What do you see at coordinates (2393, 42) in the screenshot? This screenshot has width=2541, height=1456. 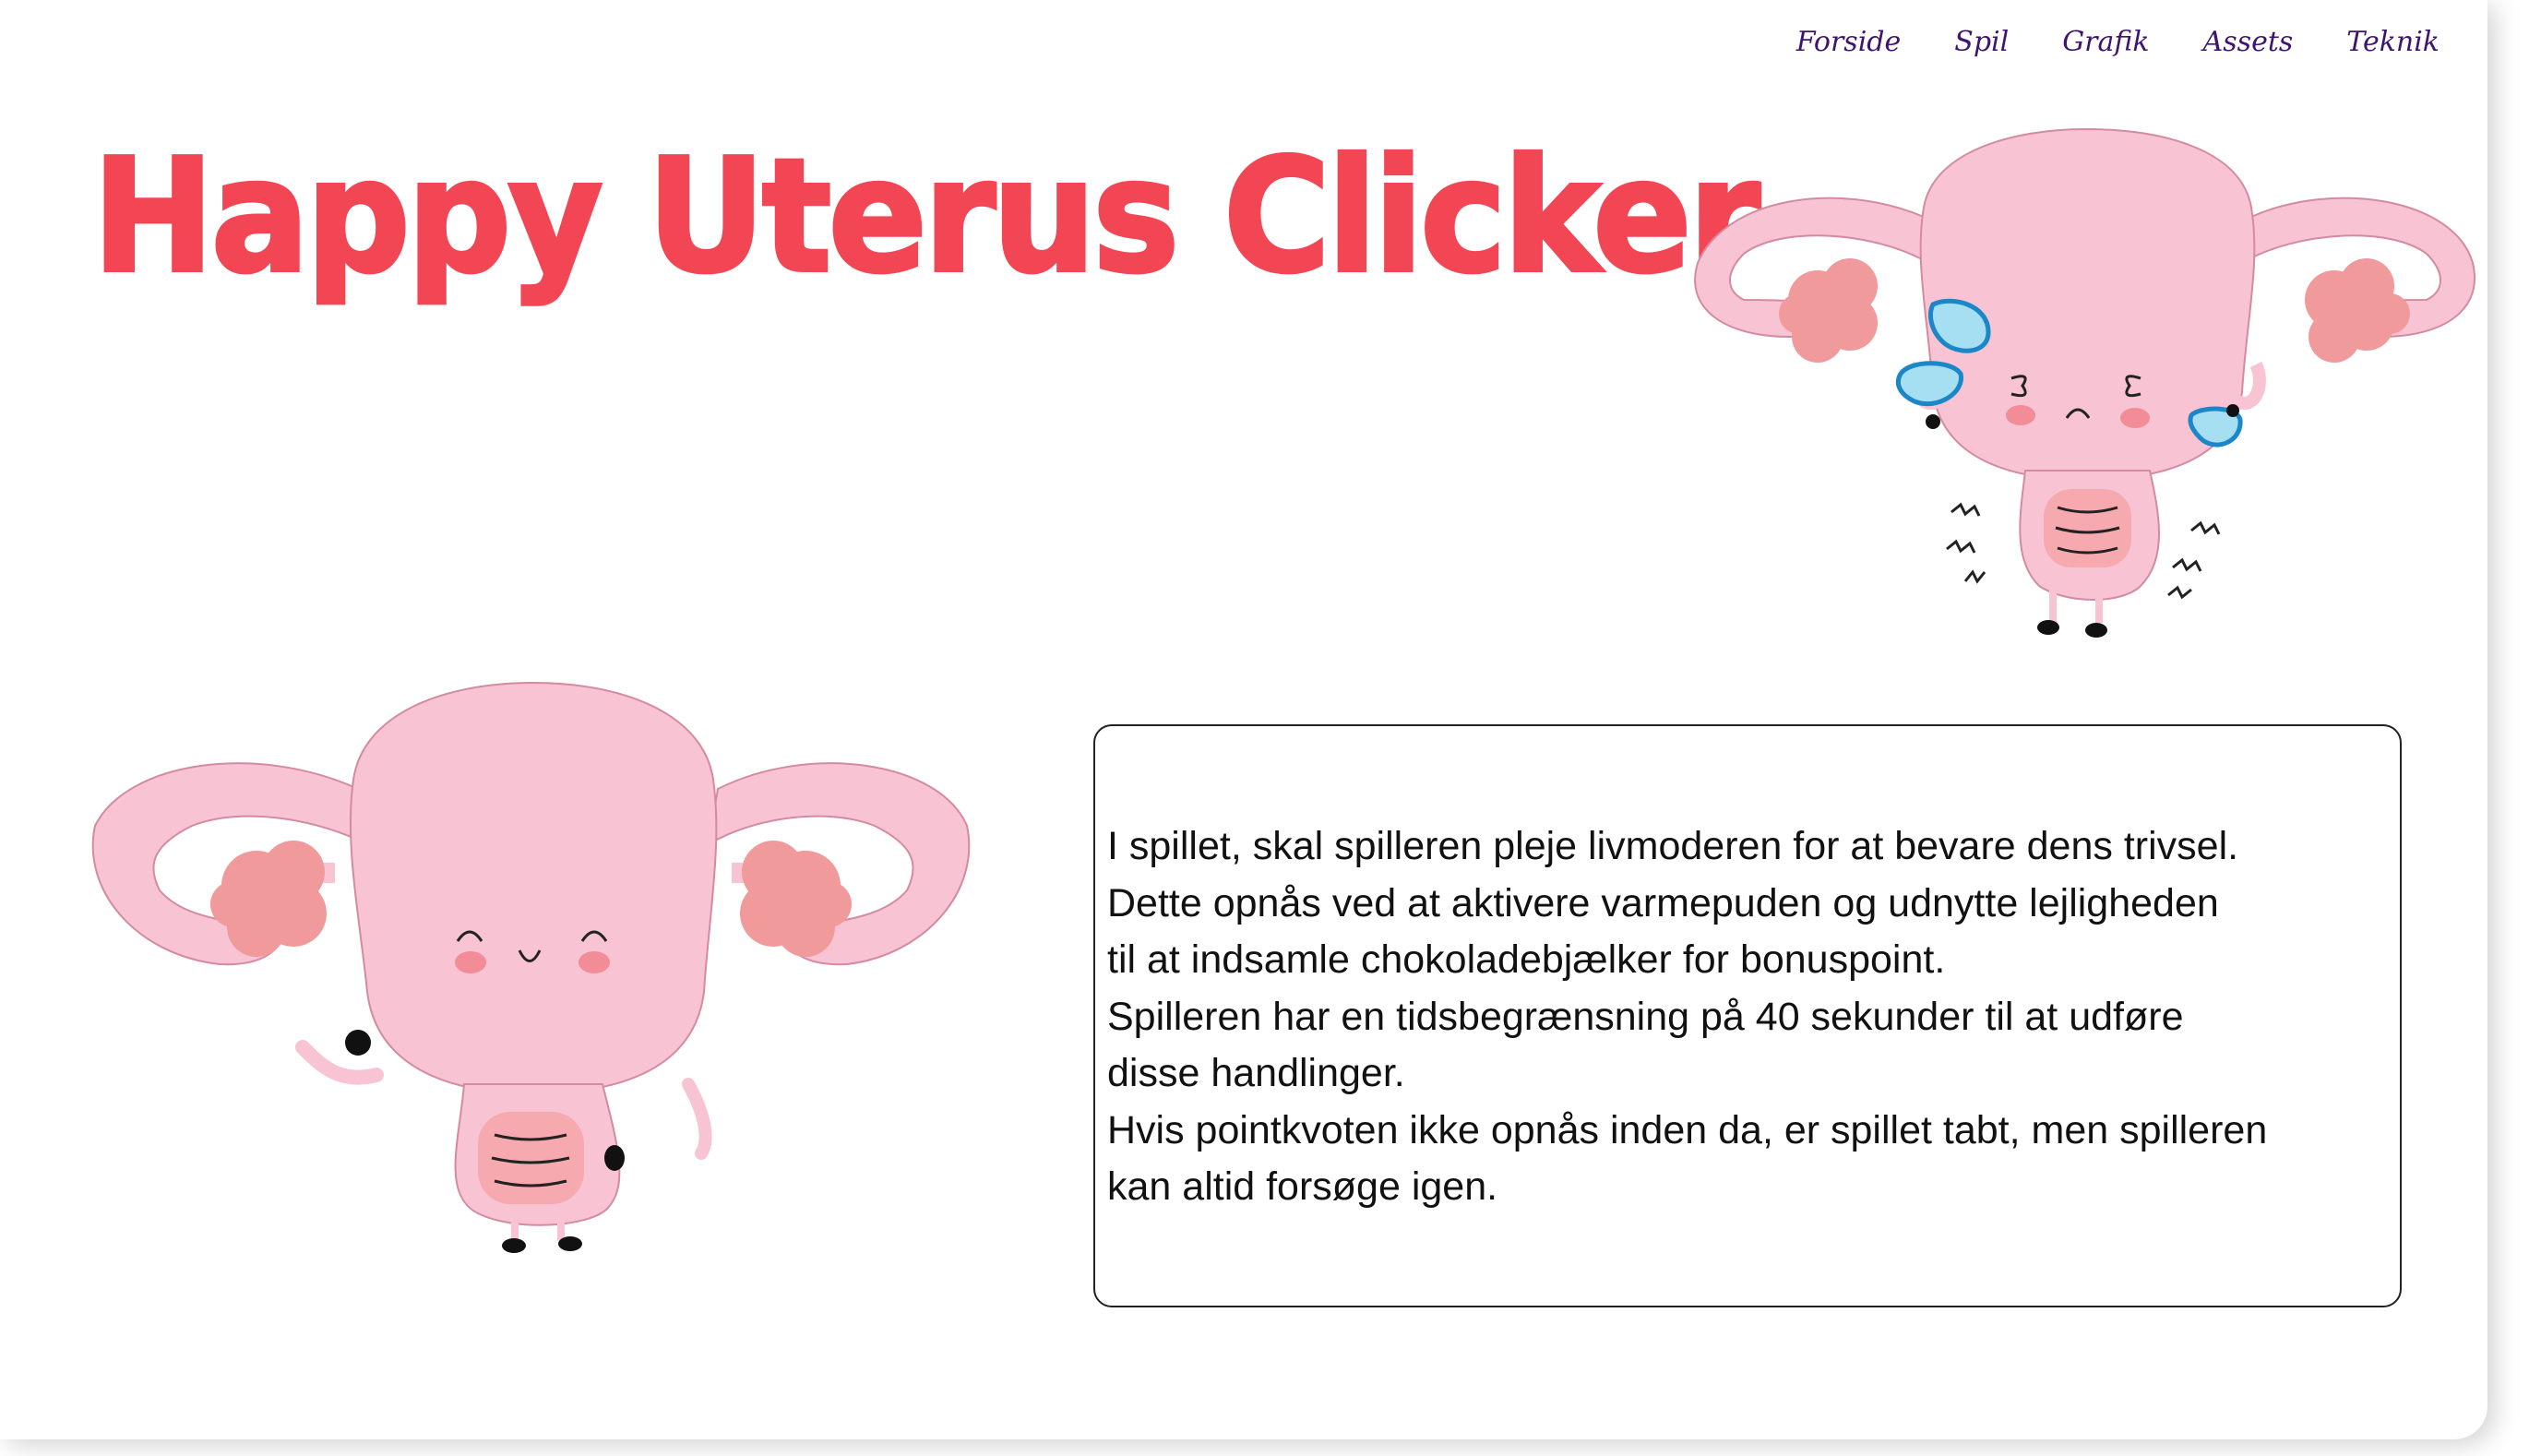 I see `nav-link-teknik: Teknik` at bounding box center [2393, 42].